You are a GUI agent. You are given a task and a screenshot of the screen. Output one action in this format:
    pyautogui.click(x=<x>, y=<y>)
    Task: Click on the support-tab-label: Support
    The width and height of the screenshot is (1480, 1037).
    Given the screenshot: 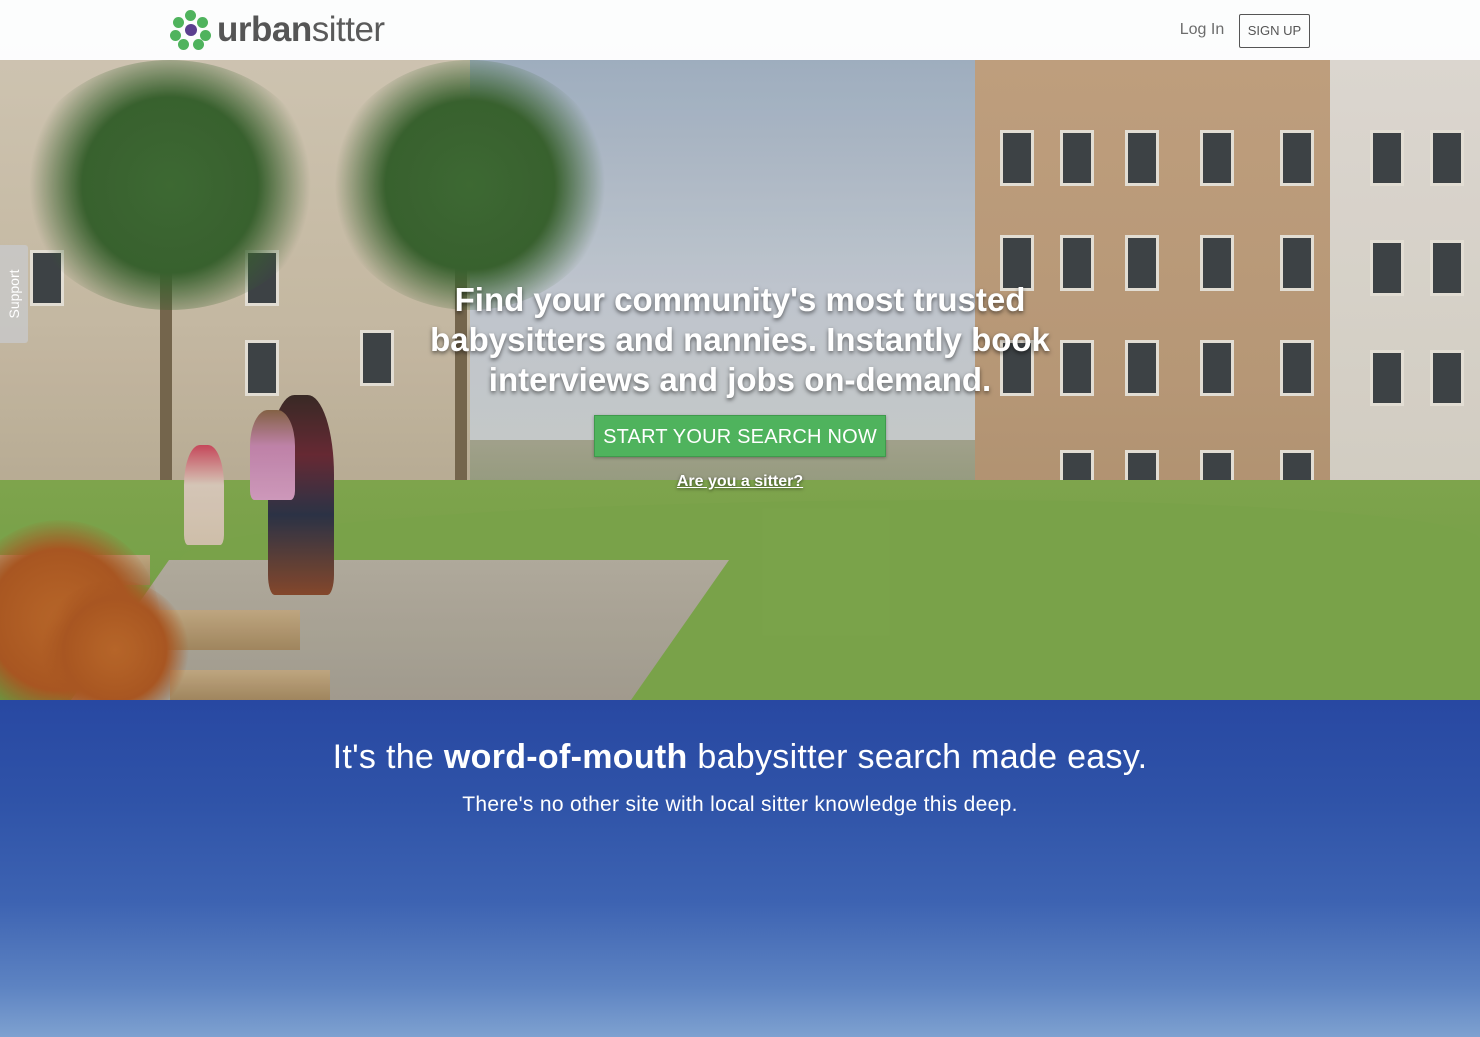 What is the action you would take?
    pyautogui.click(x=14, y=294)
    